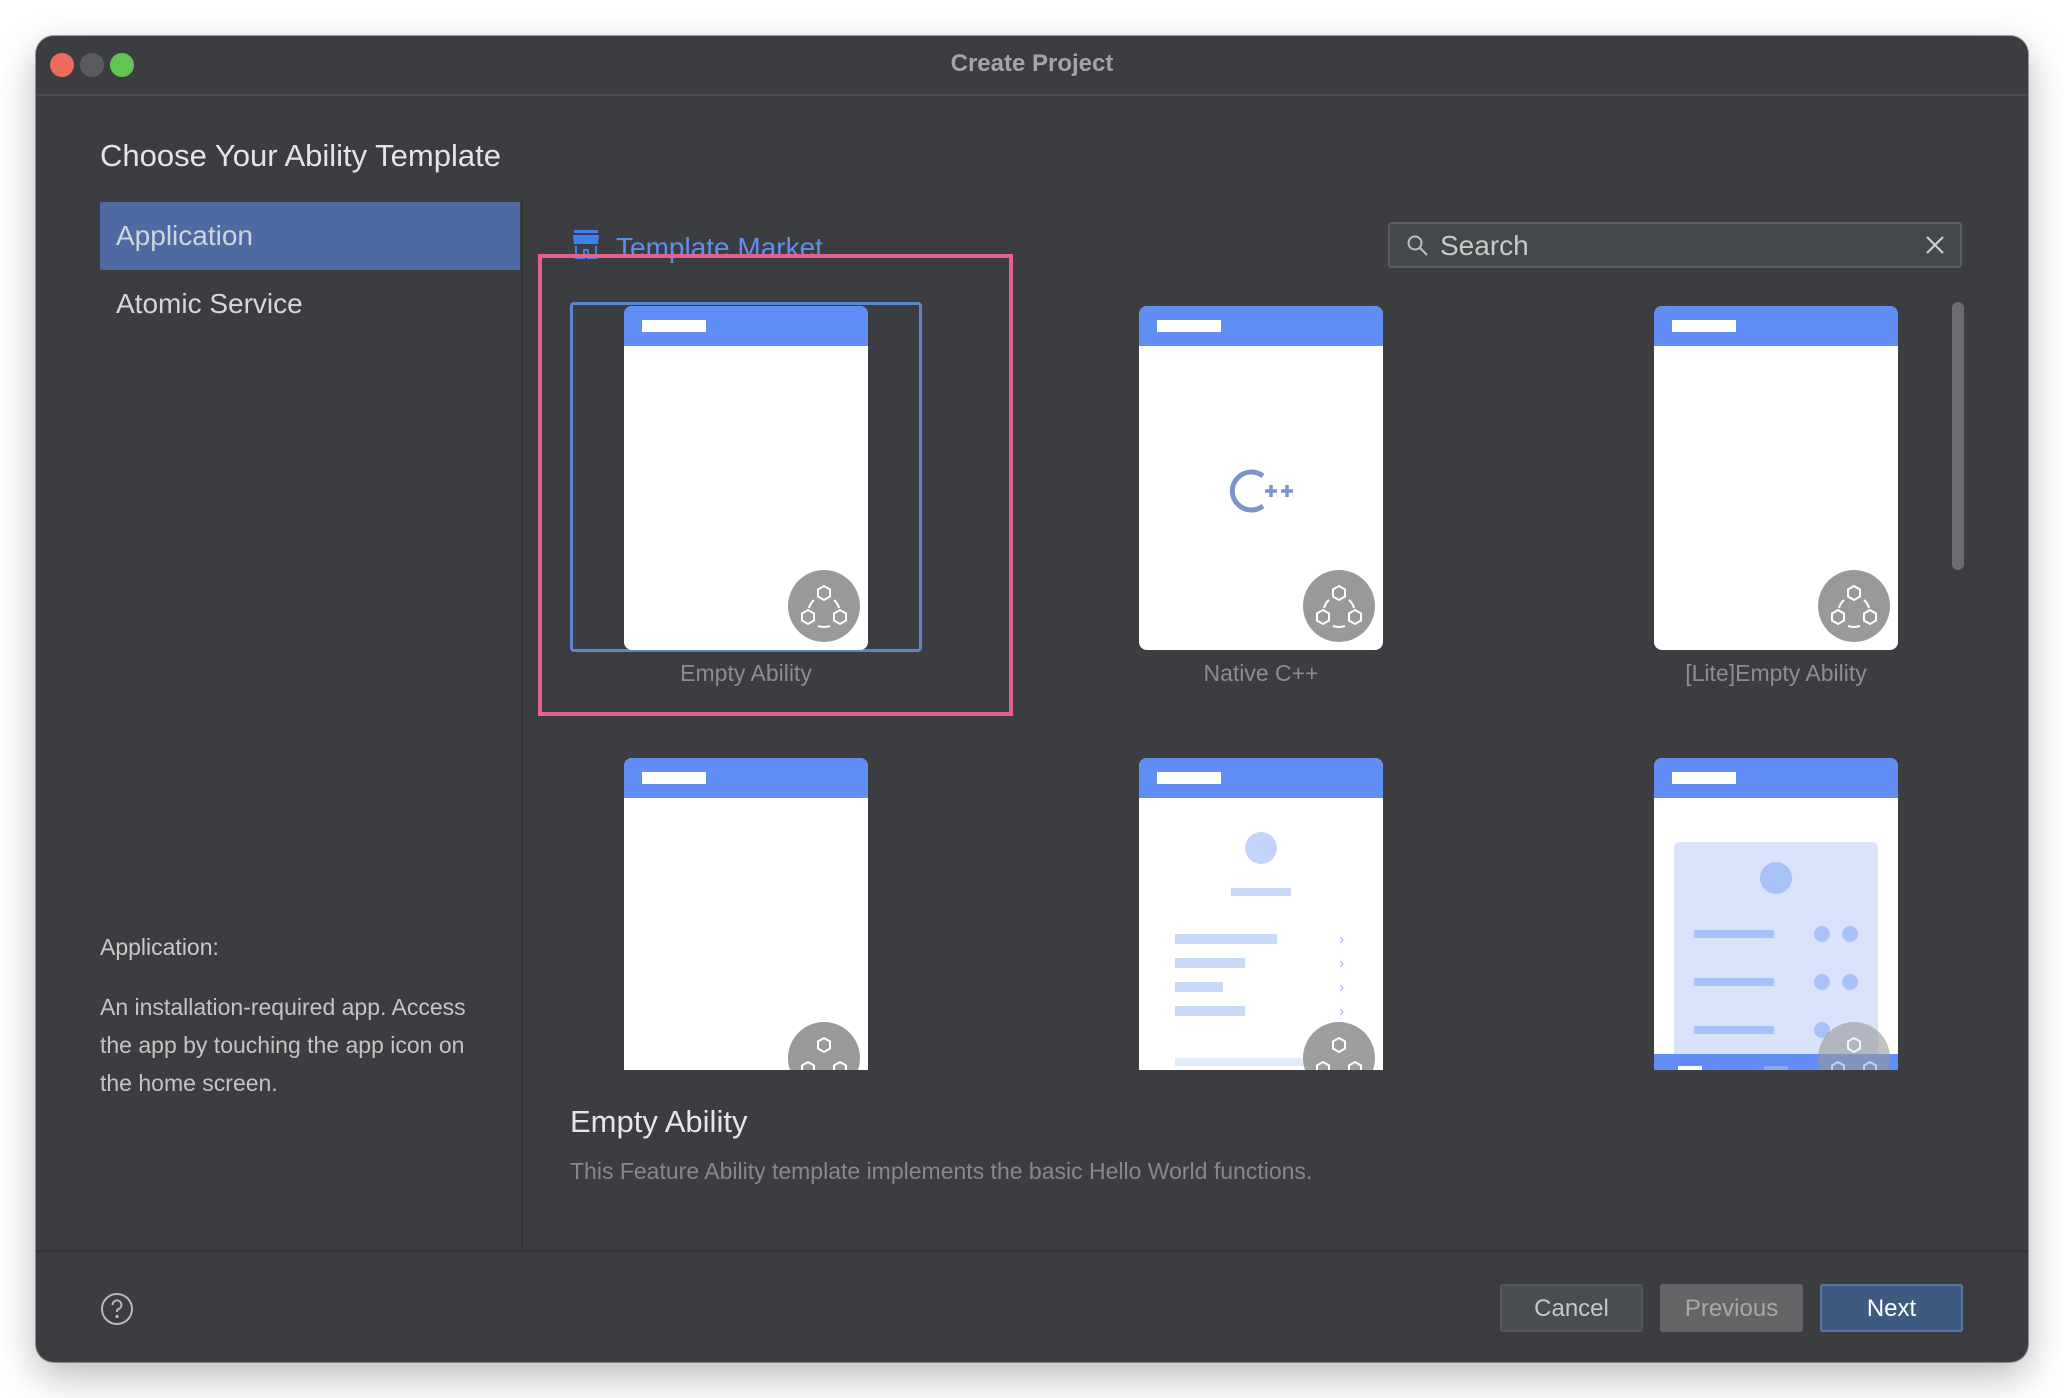 This screenshot has height=1398, width=2064. I want to click on title-bar: Create Project, so click(1032, 66).